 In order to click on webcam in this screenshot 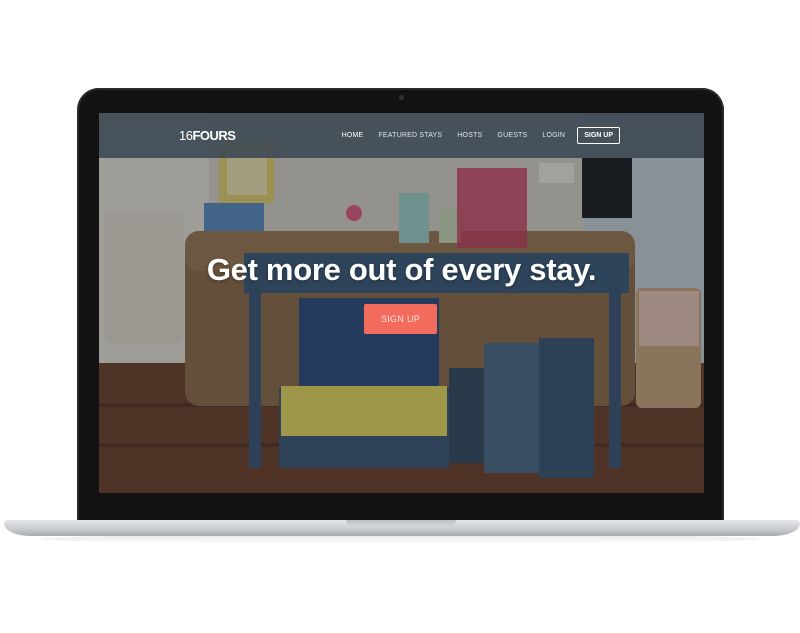, I will do `click(401, 97)`.